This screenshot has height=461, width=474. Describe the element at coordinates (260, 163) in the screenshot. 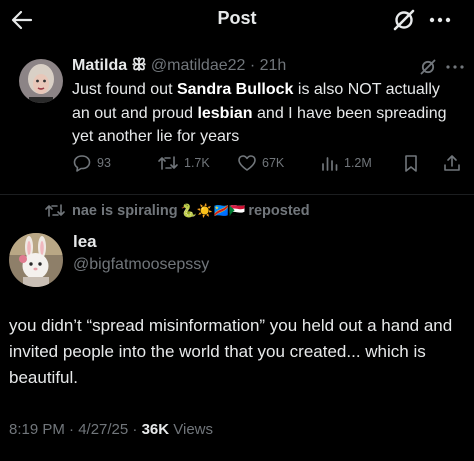

I see `like-button: 67K` at that location.